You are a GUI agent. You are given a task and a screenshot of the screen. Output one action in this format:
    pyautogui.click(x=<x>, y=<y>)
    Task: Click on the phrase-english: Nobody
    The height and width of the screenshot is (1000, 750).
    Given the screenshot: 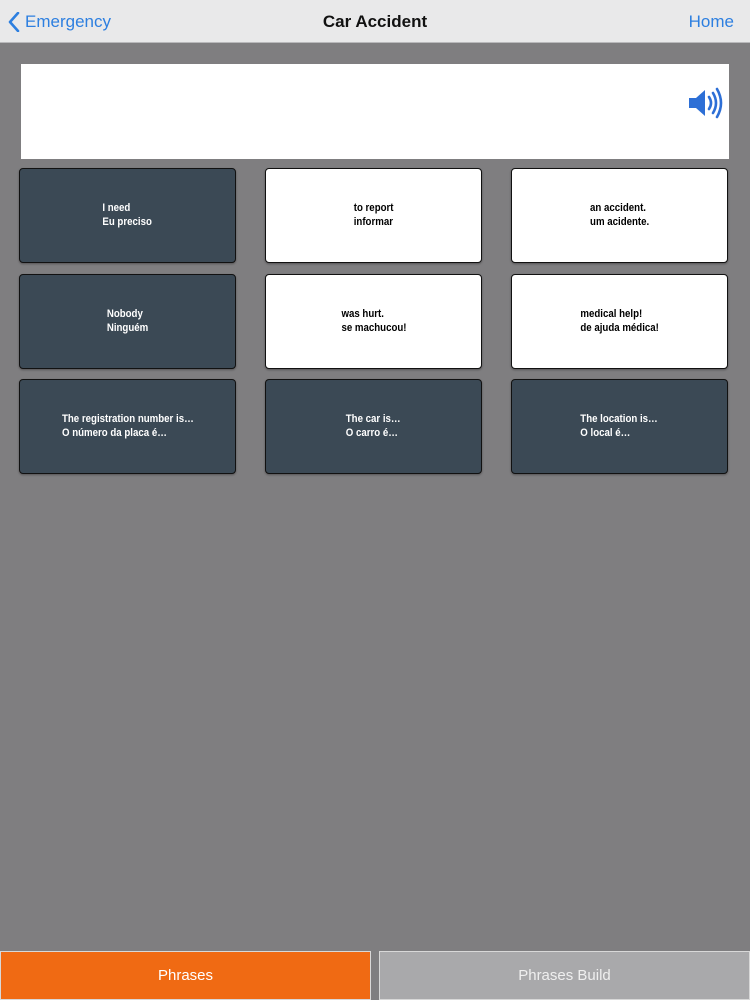 What is the action you would take?
    pyautogui.click(x=124, y=314)
    